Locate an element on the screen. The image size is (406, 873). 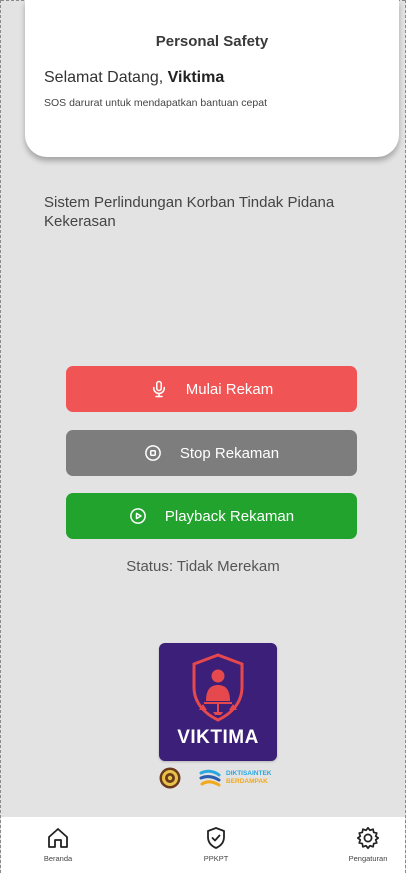
stop-circle-icon is located at coordinates (153, 453).